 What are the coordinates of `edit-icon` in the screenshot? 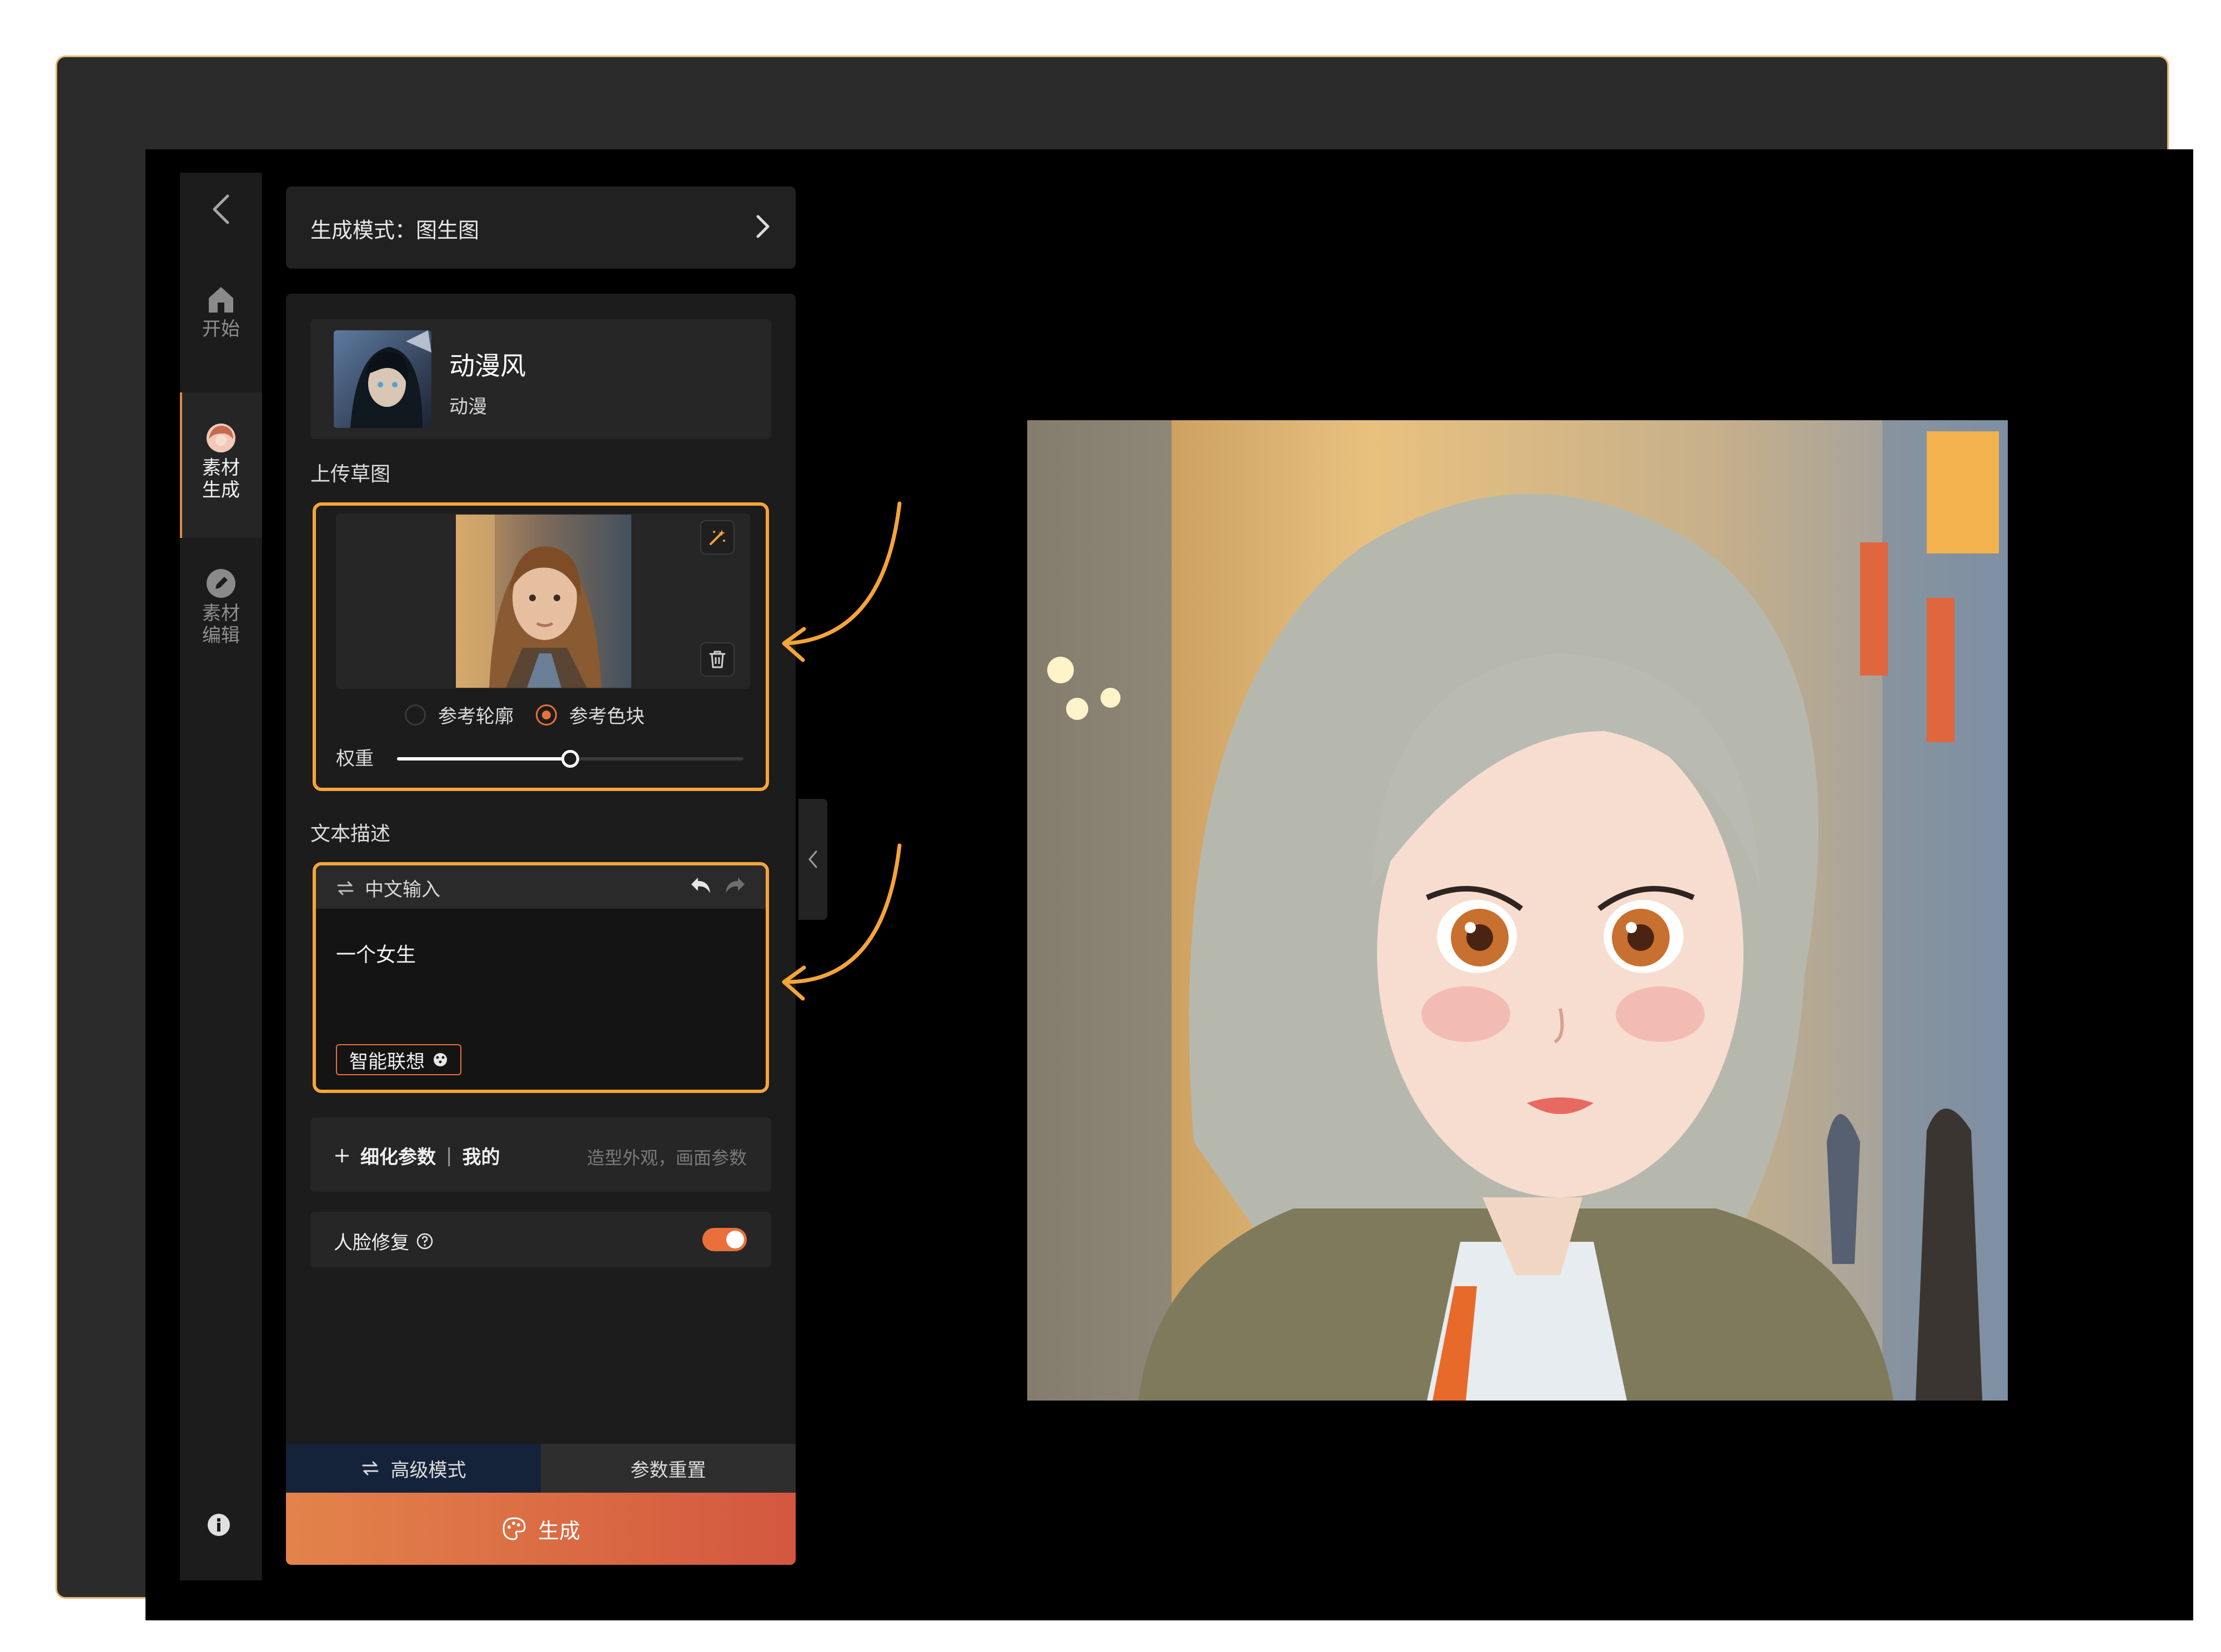 It's located at (221, 583).